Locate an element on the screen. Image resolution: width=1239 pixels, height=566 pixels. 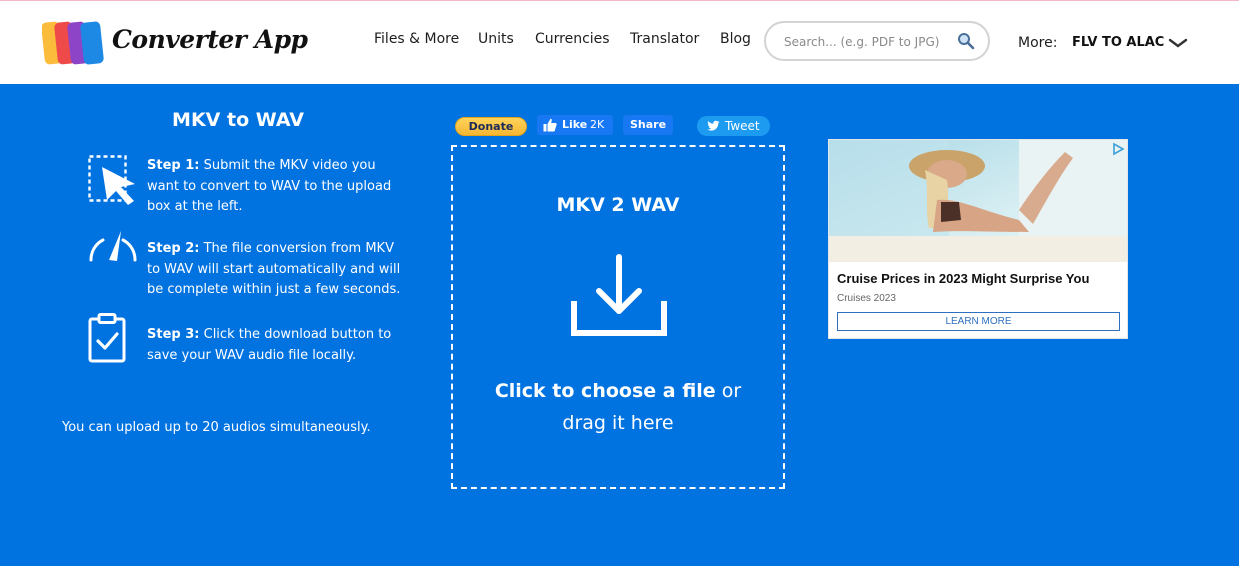
facebook-share-button: Share is located at coordinates (648, 125).